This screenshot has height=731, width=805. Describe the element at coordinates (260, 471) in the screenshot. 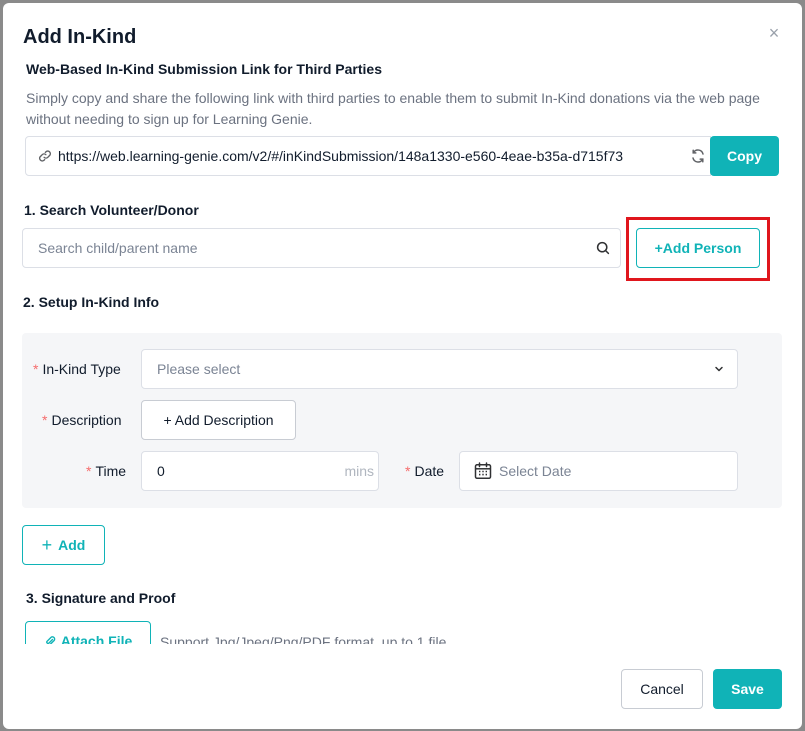

I see `time-input: 0 mins` at that location.